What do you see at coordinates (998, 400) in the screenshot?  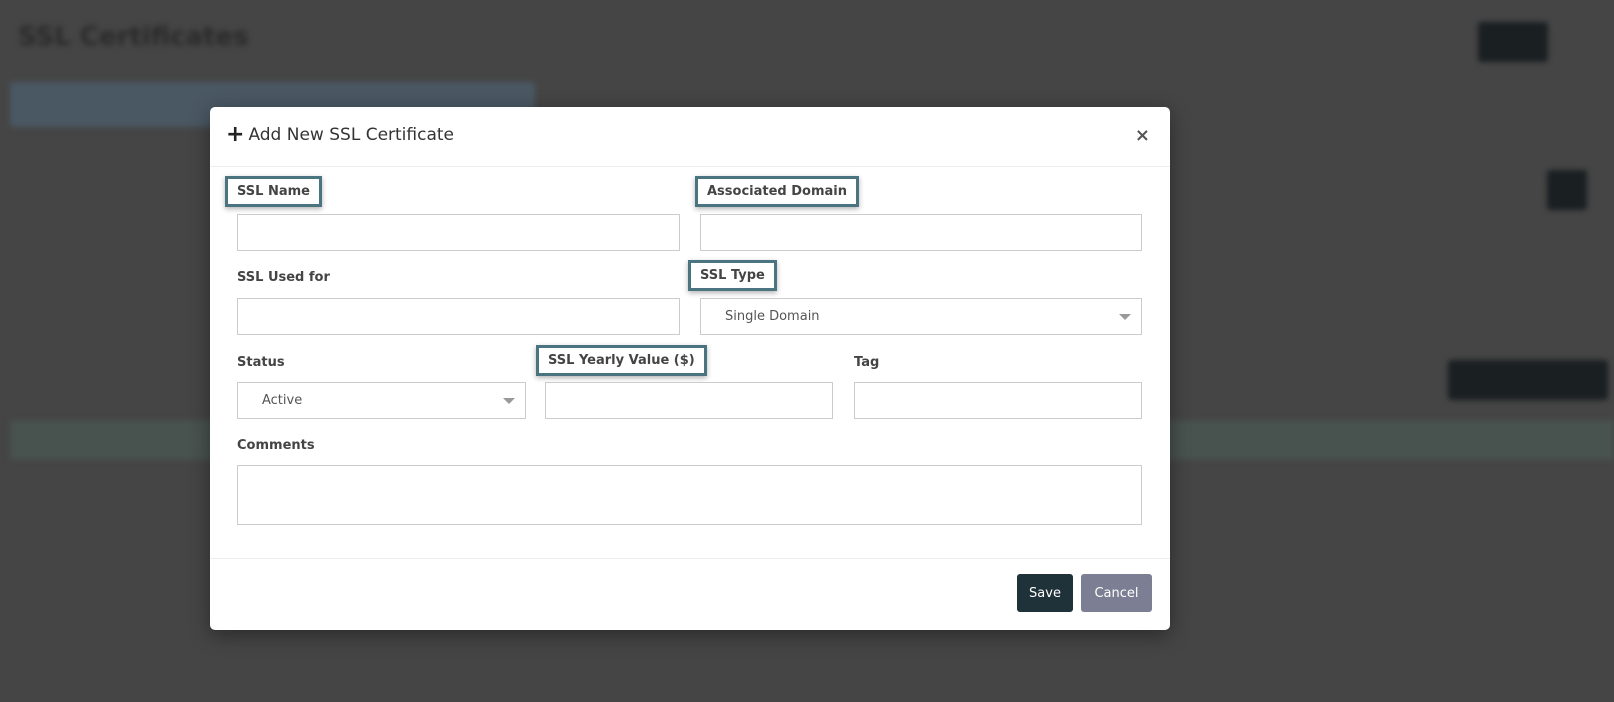 I see `tag-input` at bounding box center [998, 400].